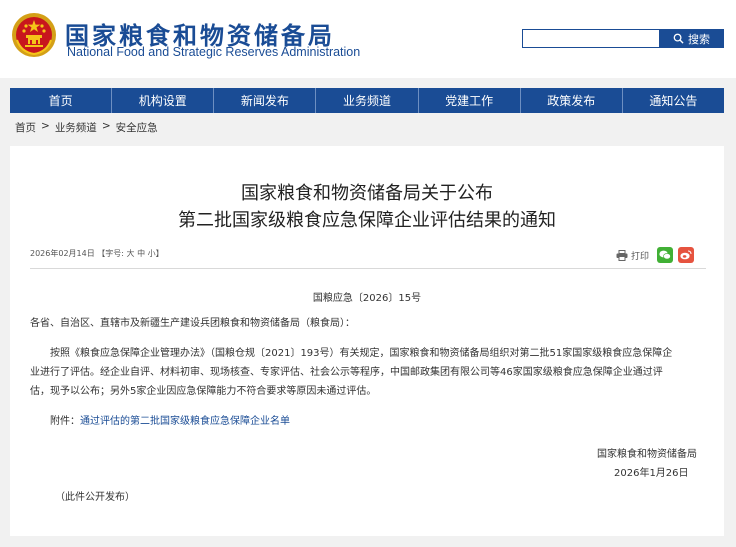  Describe the element at coordinates (265, 100) in the screenshot. I see `nav-item-news: 新闻发布` at that location.